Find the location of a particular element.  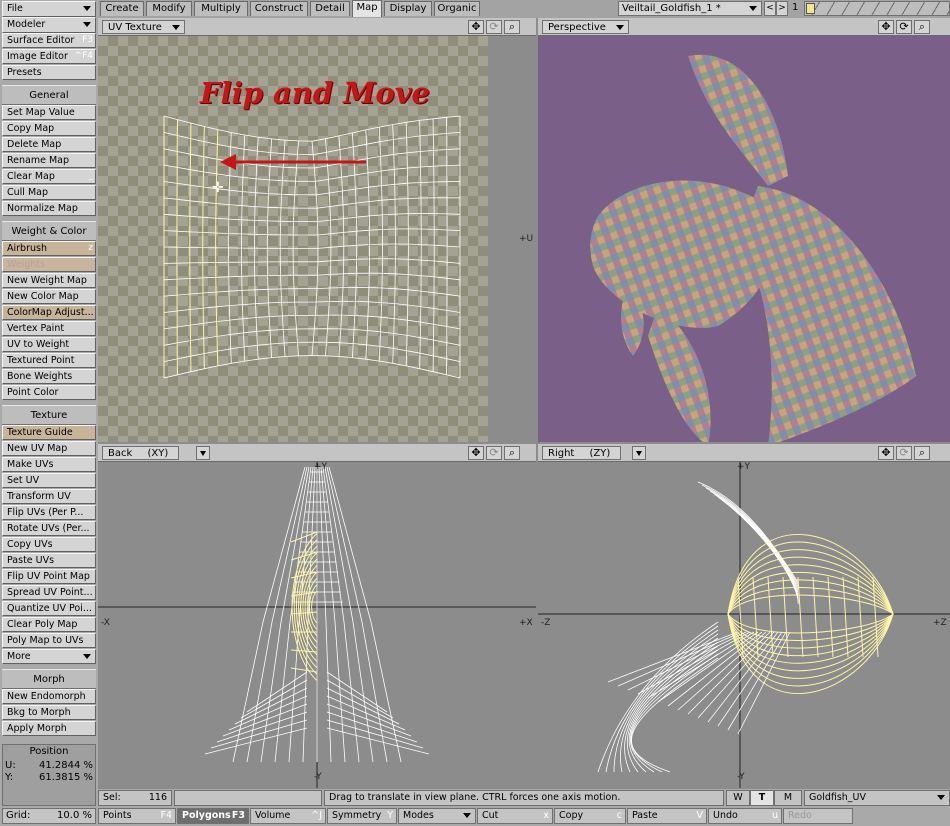

sidebar-item-weights: Weights is located at coordinates (49, 264).